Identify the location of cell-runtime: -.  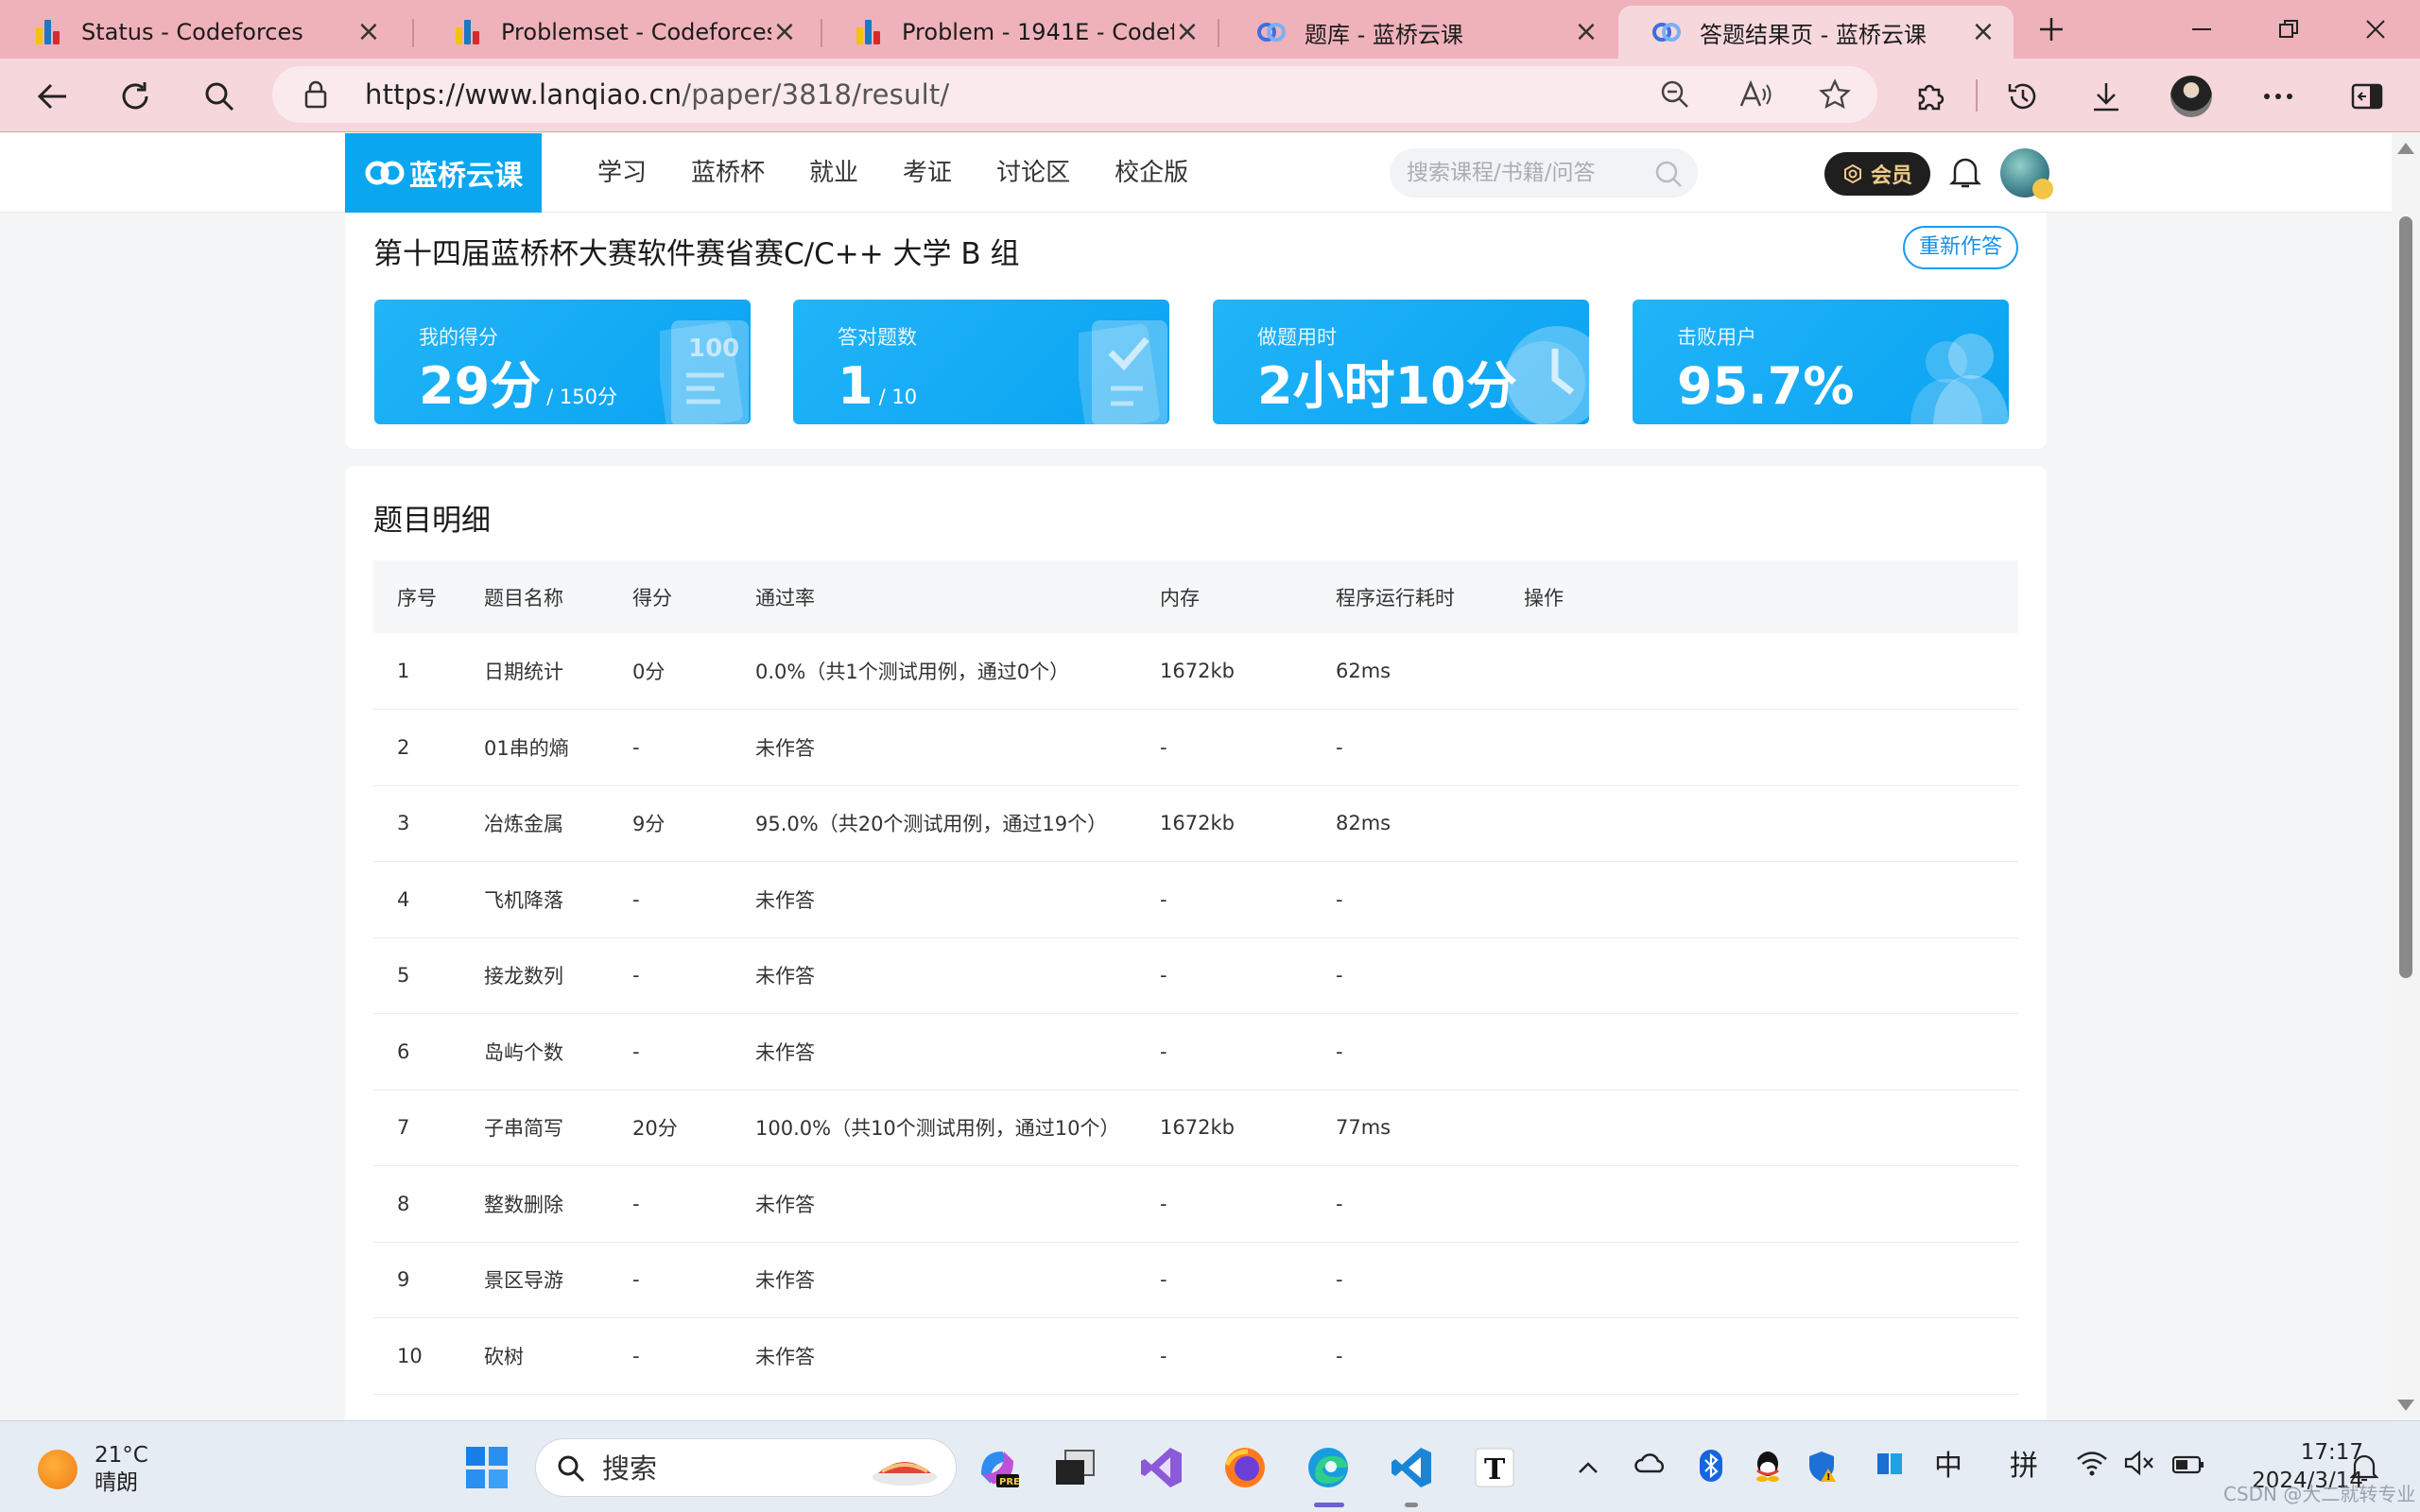
(1430, 1356).